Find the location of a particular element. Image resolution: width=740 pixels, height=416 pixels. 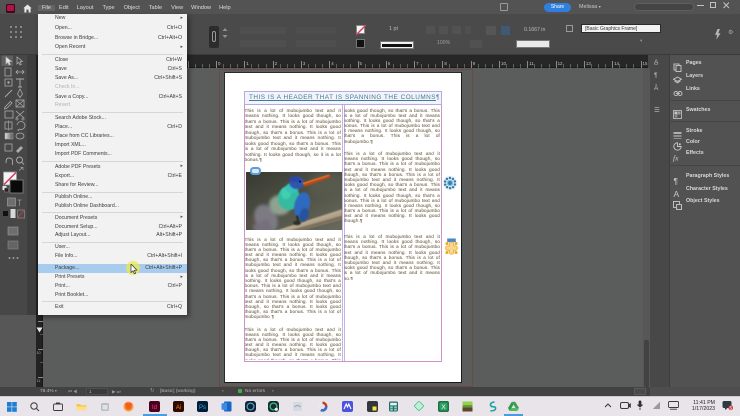

svg-text: Ai is located at coordinates (178, 408).